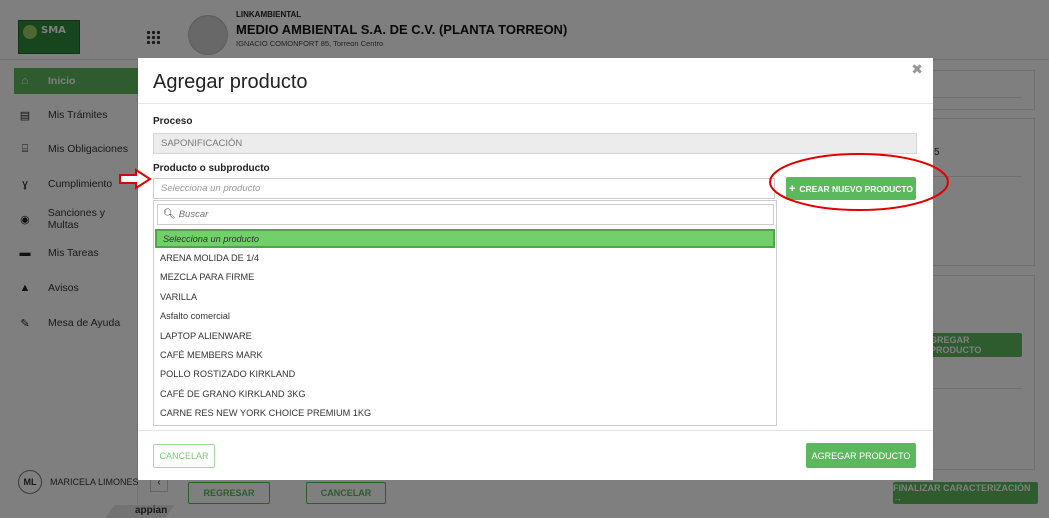 Image resolution: width=1049 pixels, height=518 pixels. Describe the element at coordinates (465, 257) in the screenshot. I see `dropdown-option: ARENA MOLIDA DE 1/4` at that location.